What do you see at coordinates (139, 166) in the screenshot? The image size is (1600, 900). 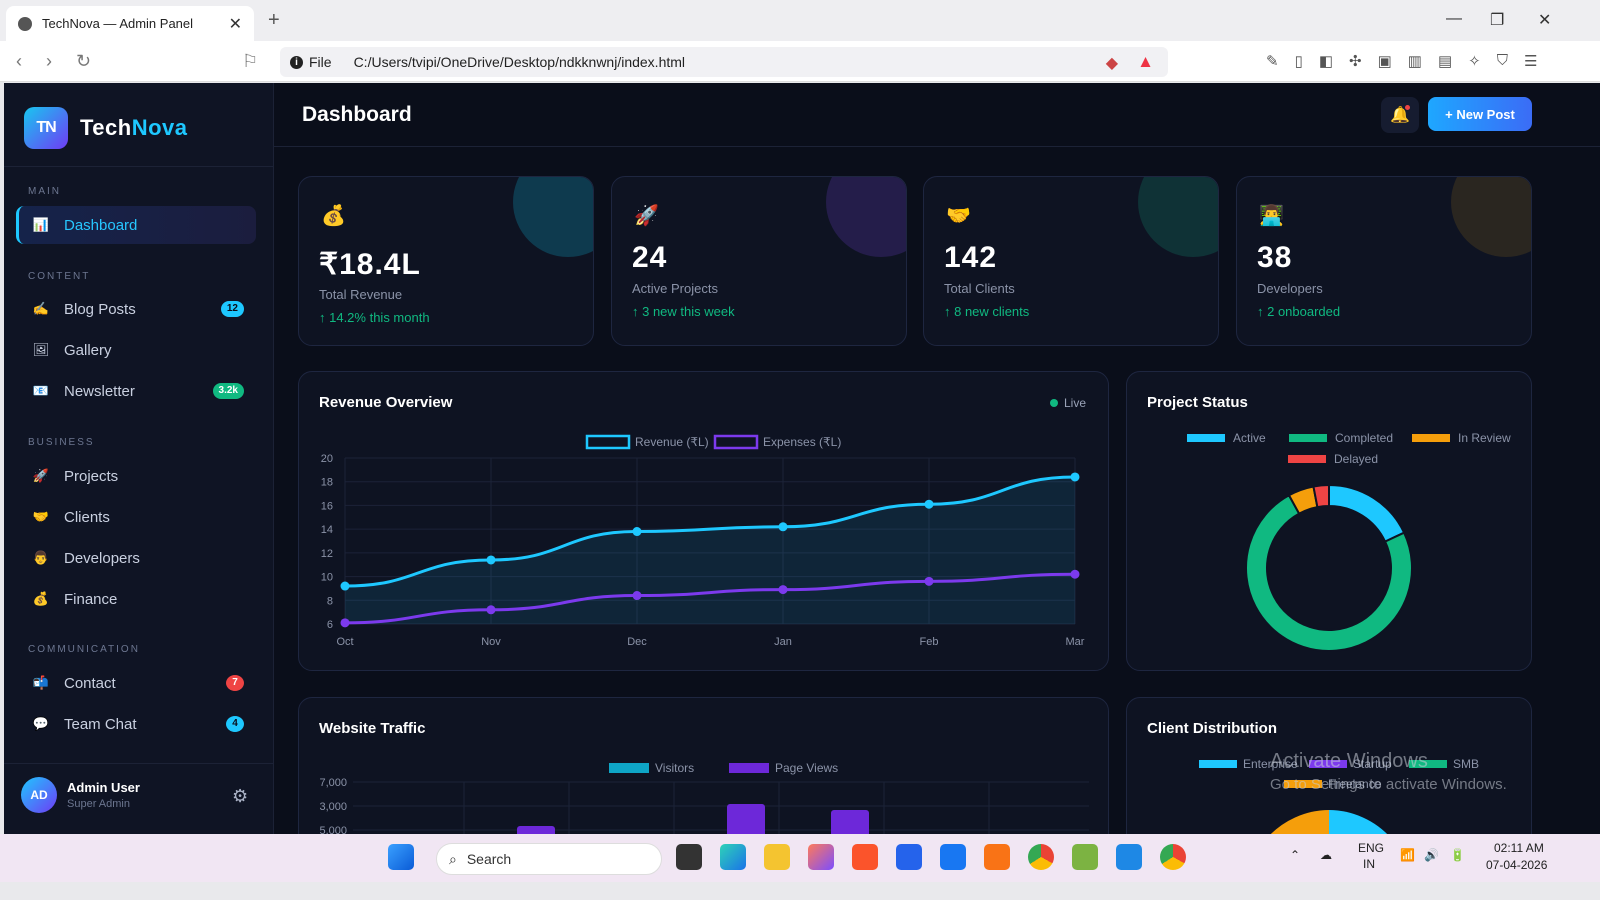 I see `divider` at bounding box center [139, 166].